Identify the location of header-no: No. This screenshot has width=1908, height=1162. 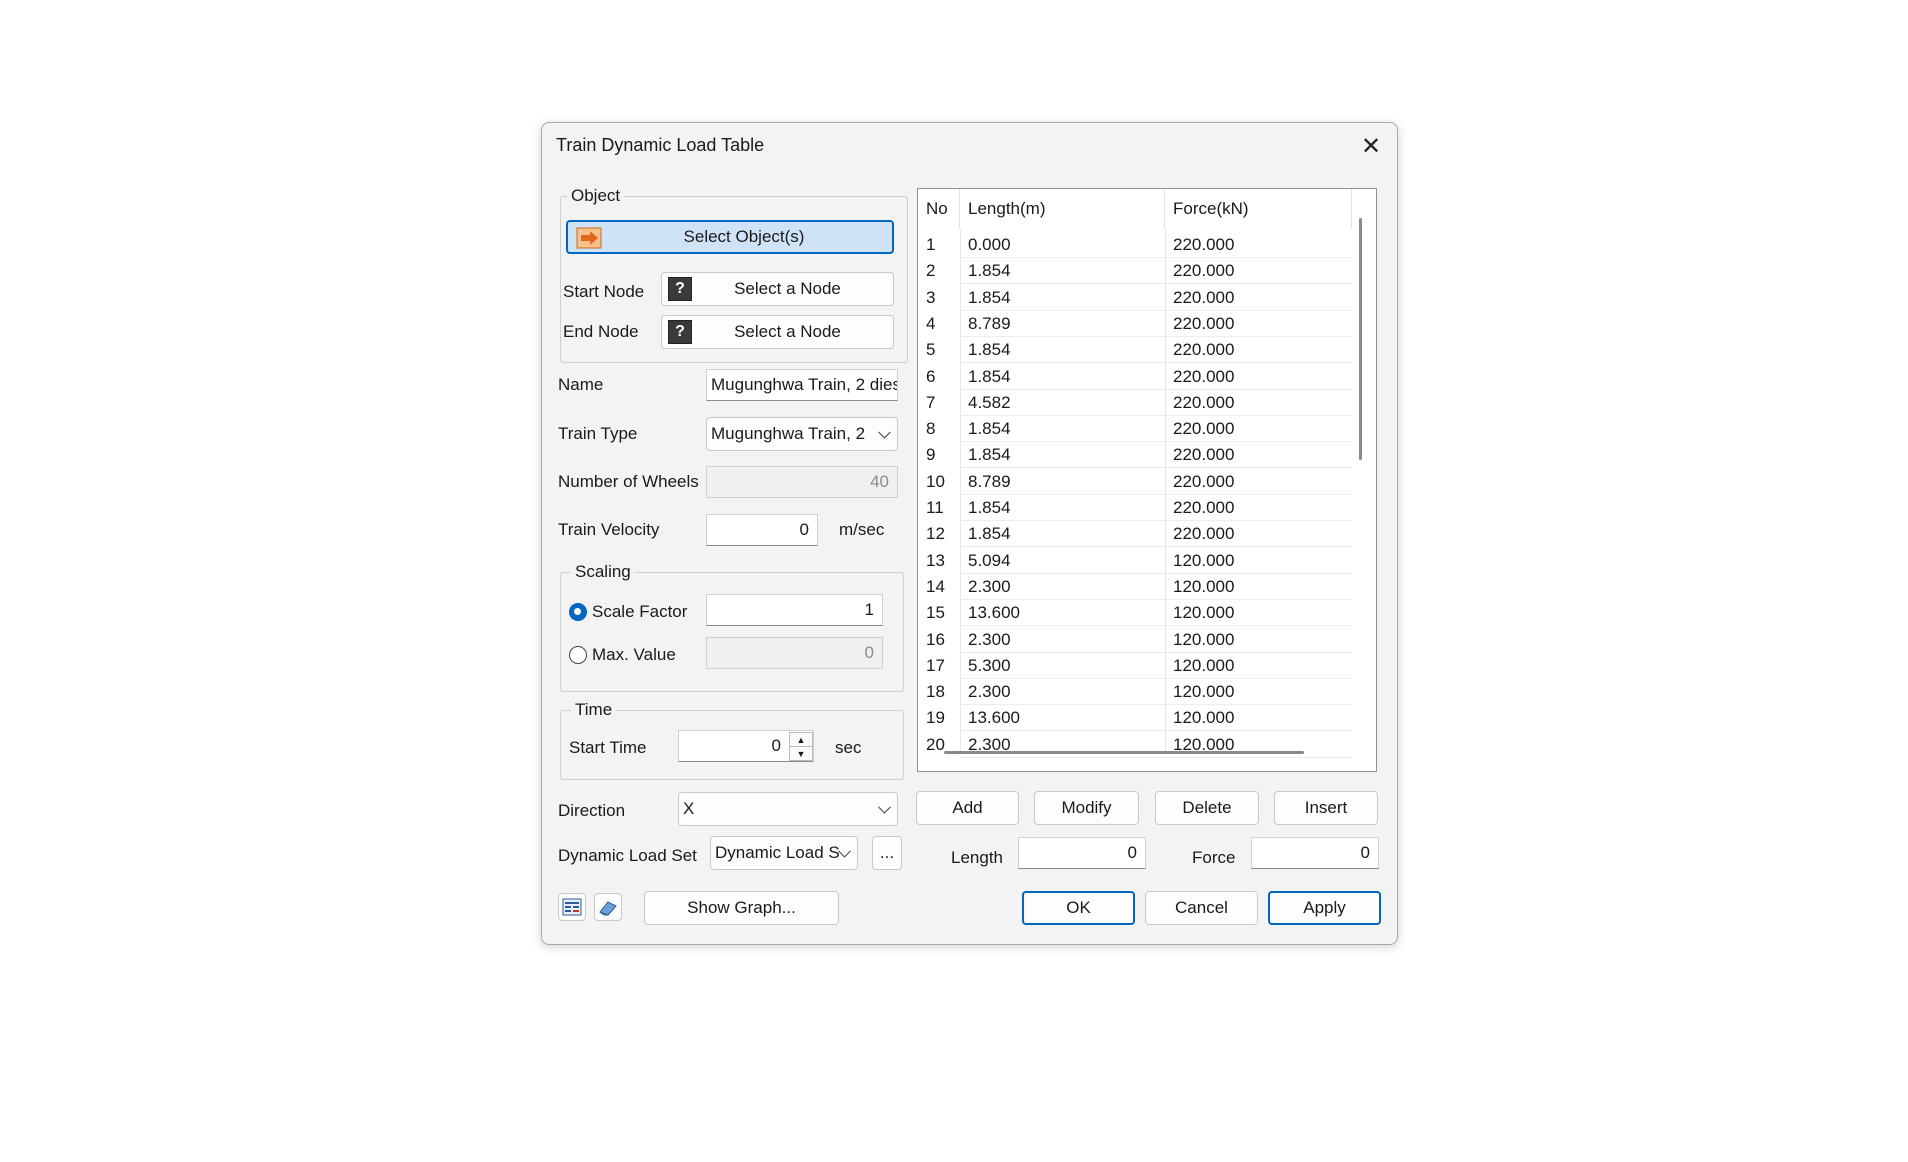
(939, 209).